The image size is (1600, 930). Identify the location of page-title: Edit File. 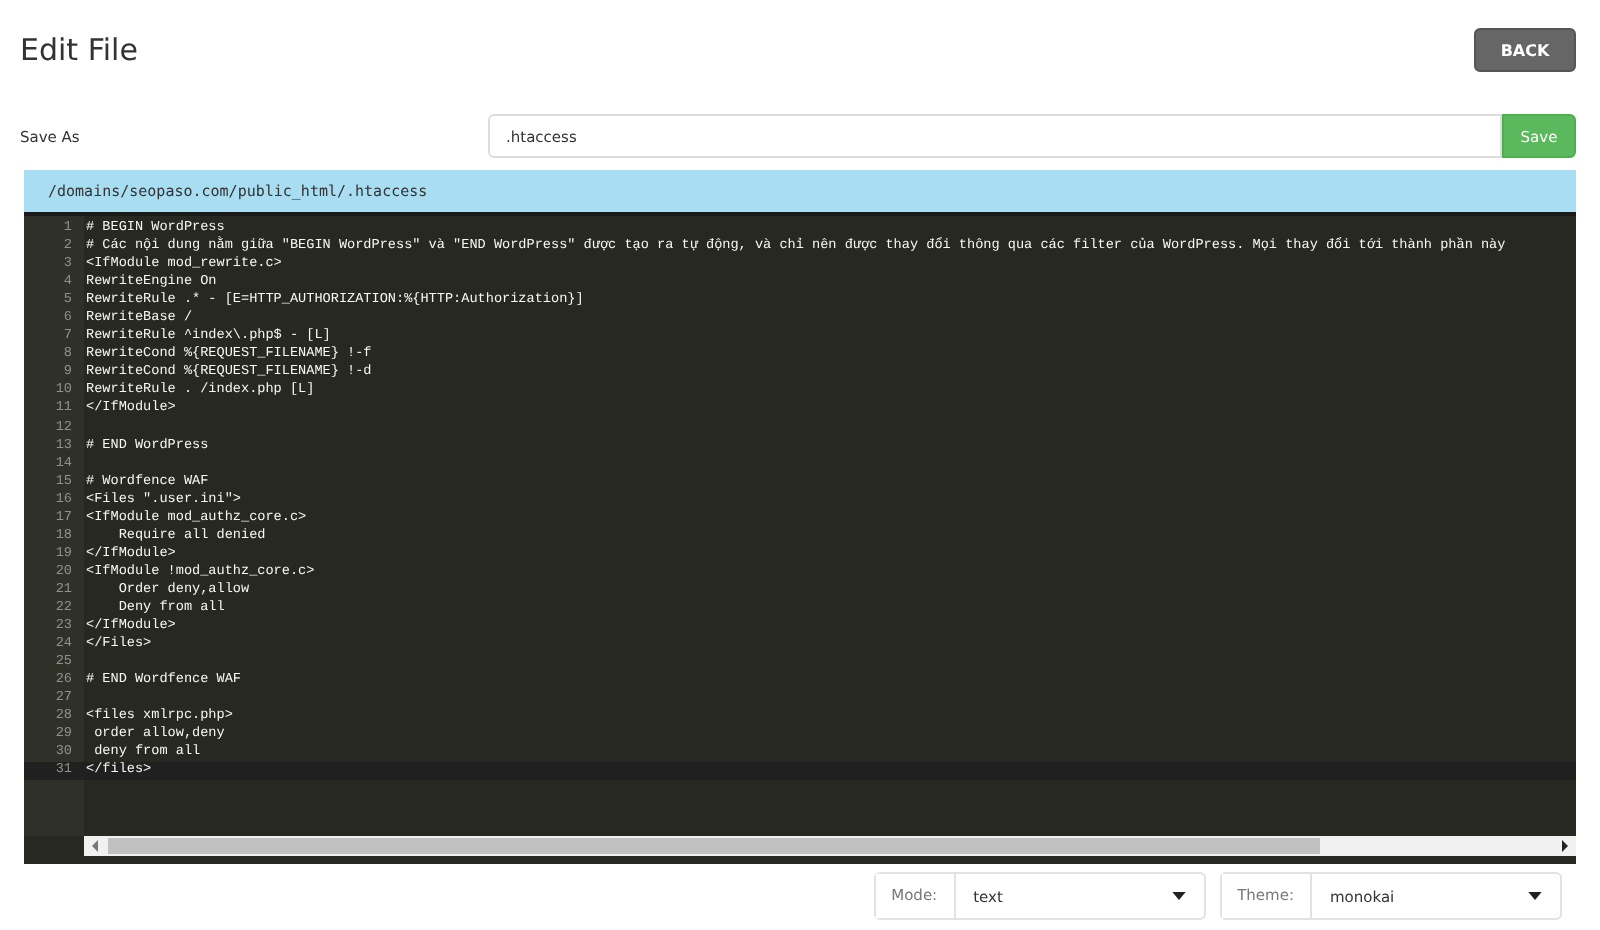
(79, 50).